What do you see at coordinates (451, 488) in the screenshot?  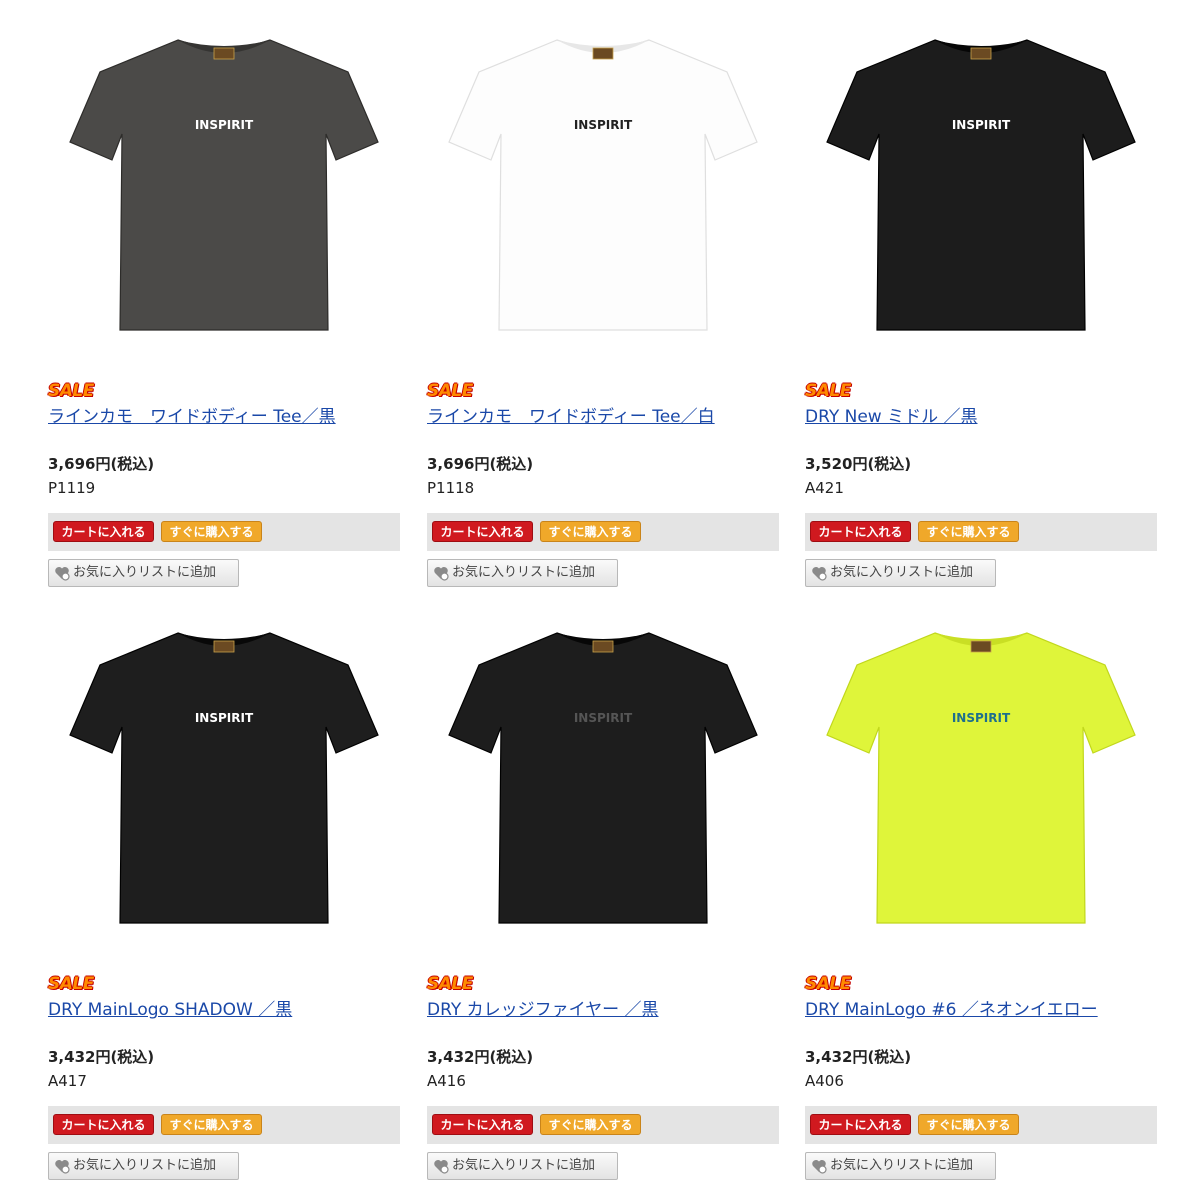 I see `product-code: P1118` at bounding box center [451, 488].